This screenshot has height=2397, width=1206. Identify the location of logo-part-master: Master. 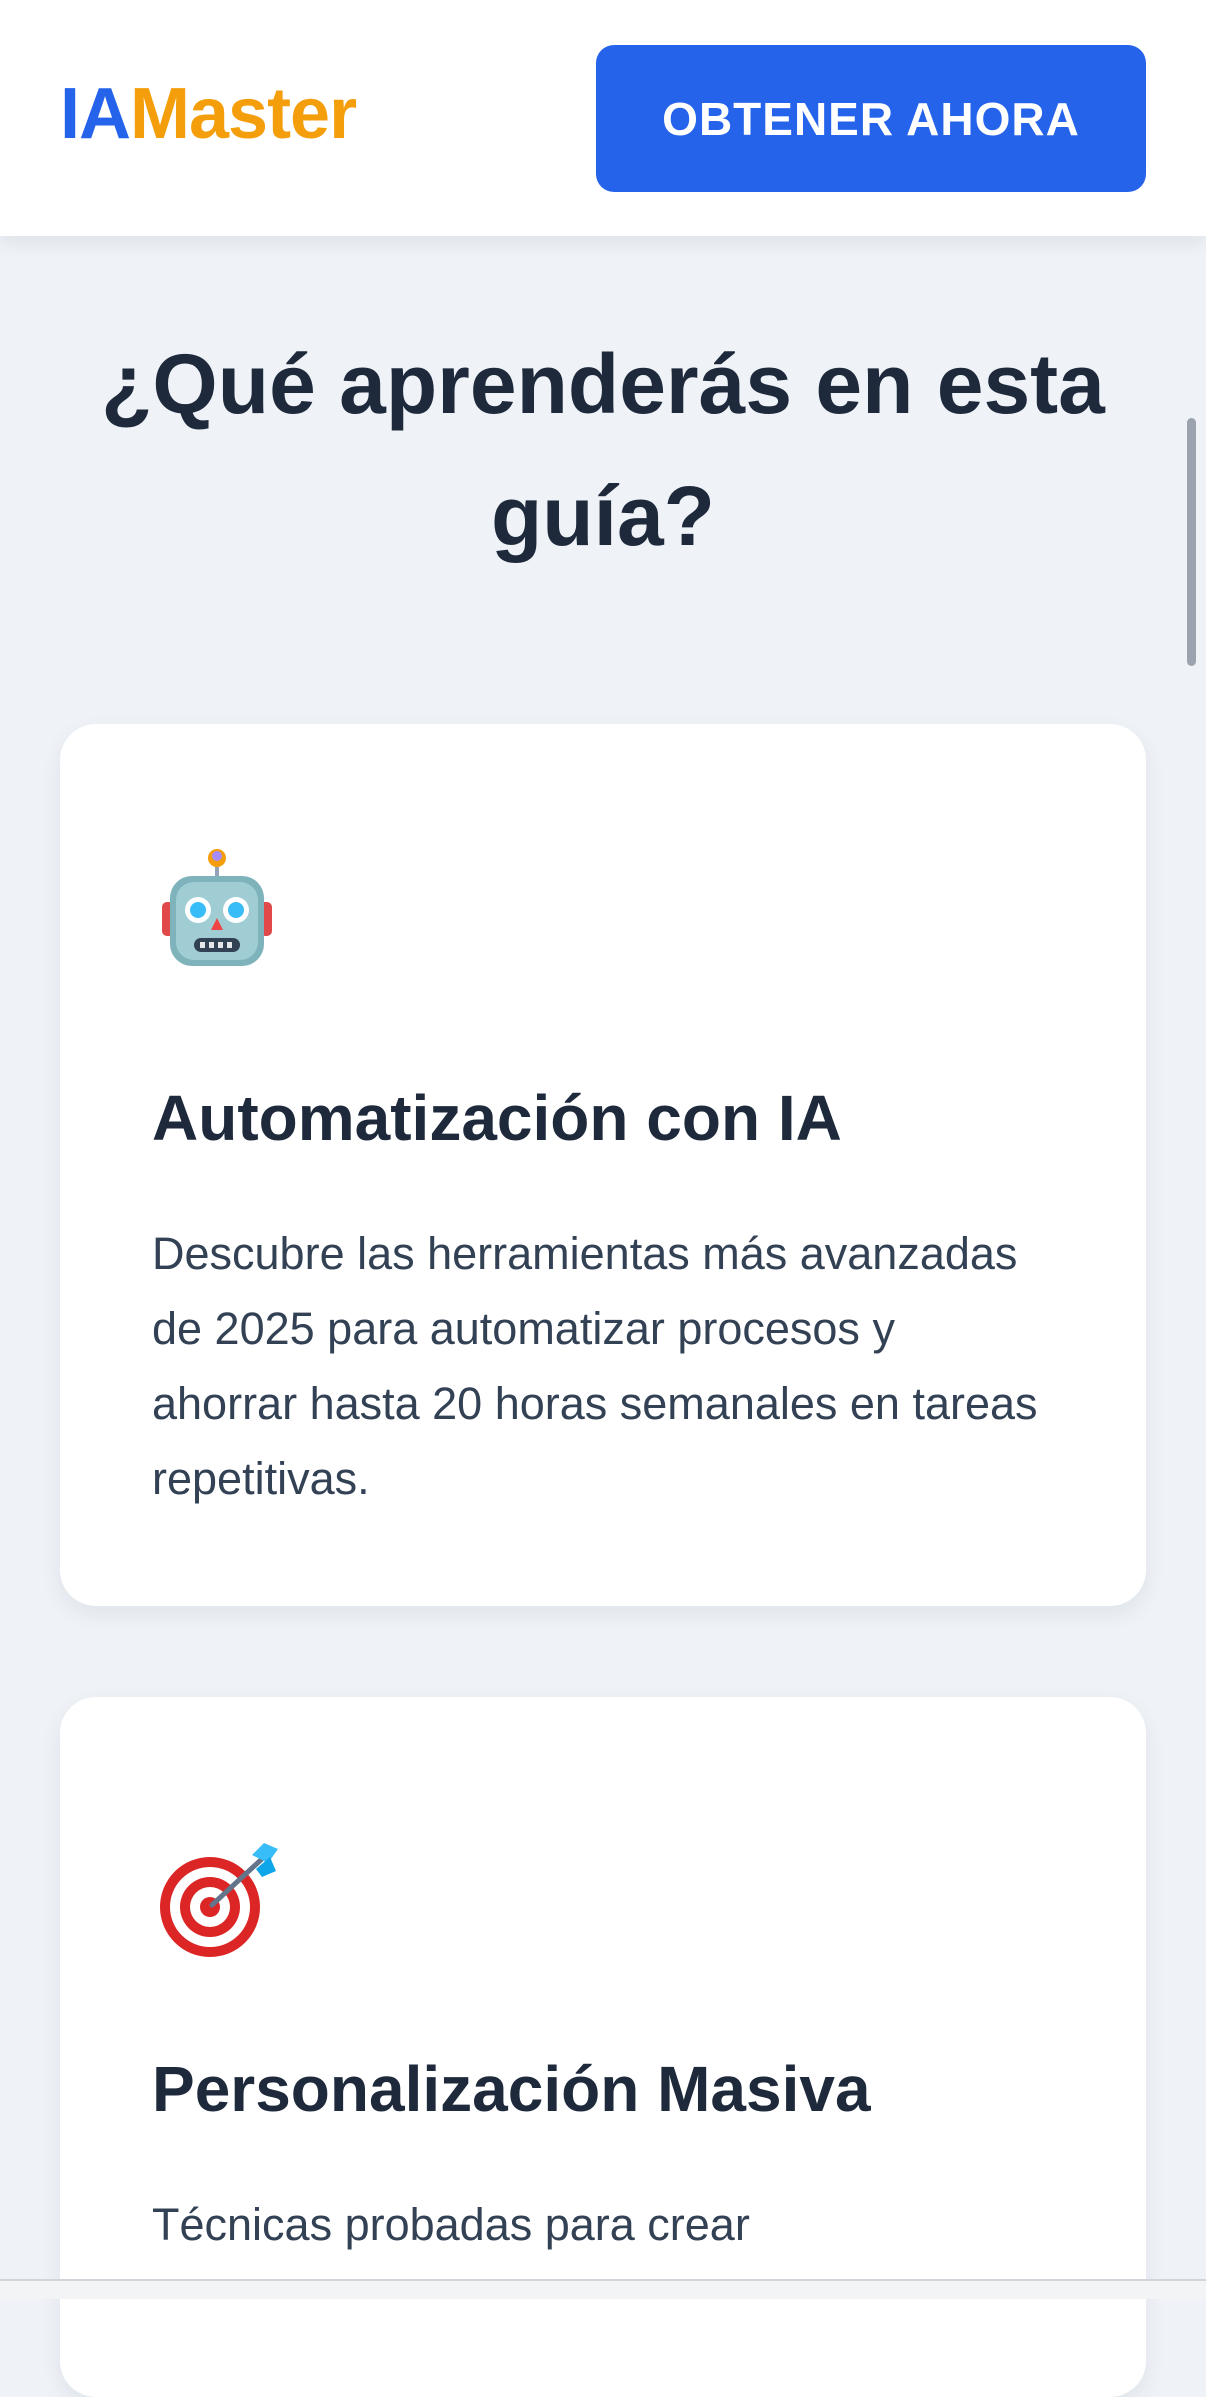
(243, 114).